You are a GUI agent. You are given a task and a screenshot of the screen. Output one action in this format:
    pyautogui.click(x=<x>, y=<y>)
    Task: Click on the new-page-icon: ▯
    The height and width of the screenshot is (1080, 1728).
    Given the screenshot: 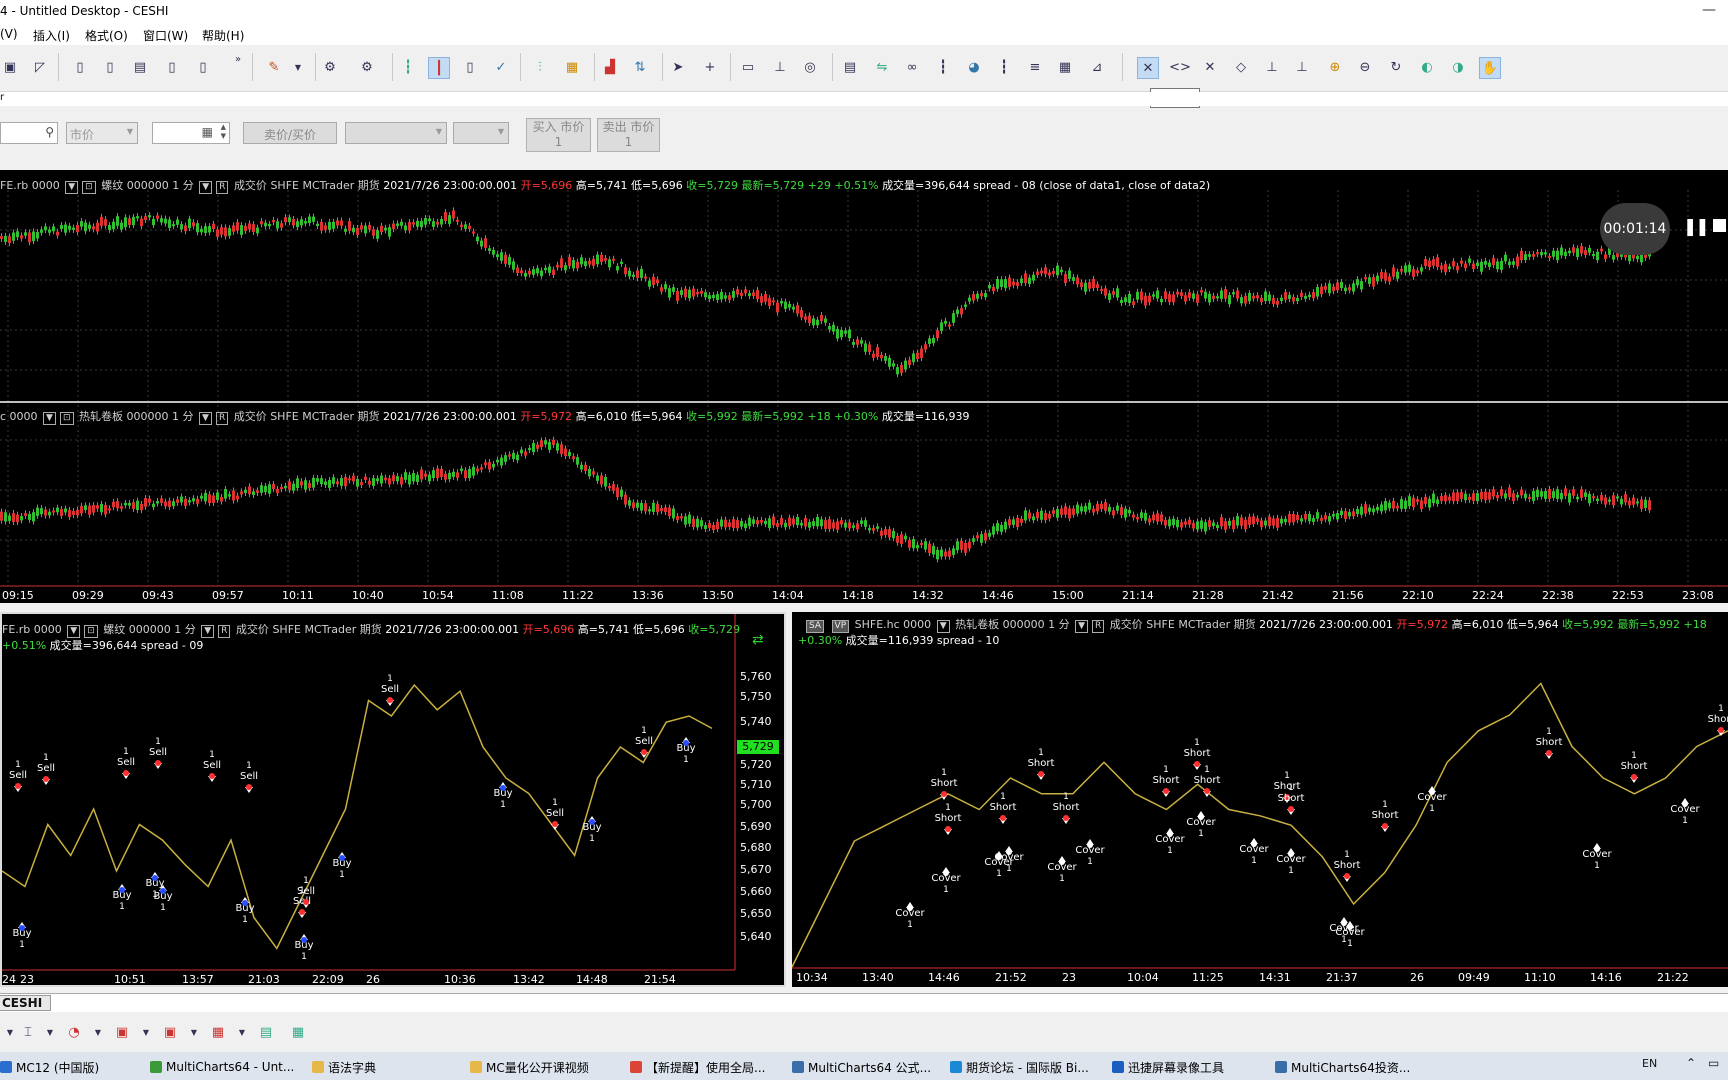 What is the action you would take?
    pyautogui.click(x=110, y=67)
    